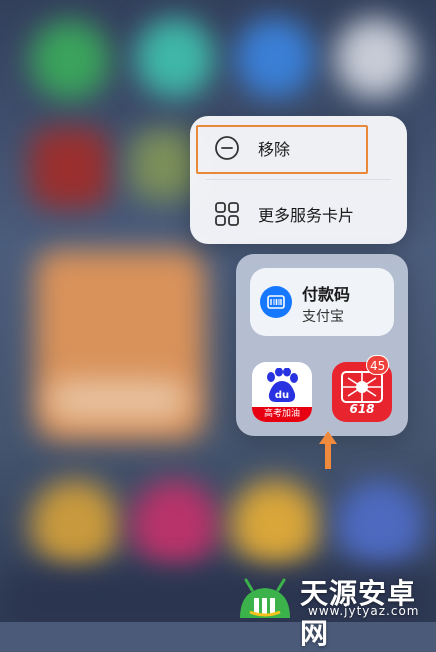 This screenshot has width=436, height=652. Describe the element at coordinates (362, 409) in the screenshot. I see `pinduoduo-label: 618` at that location.